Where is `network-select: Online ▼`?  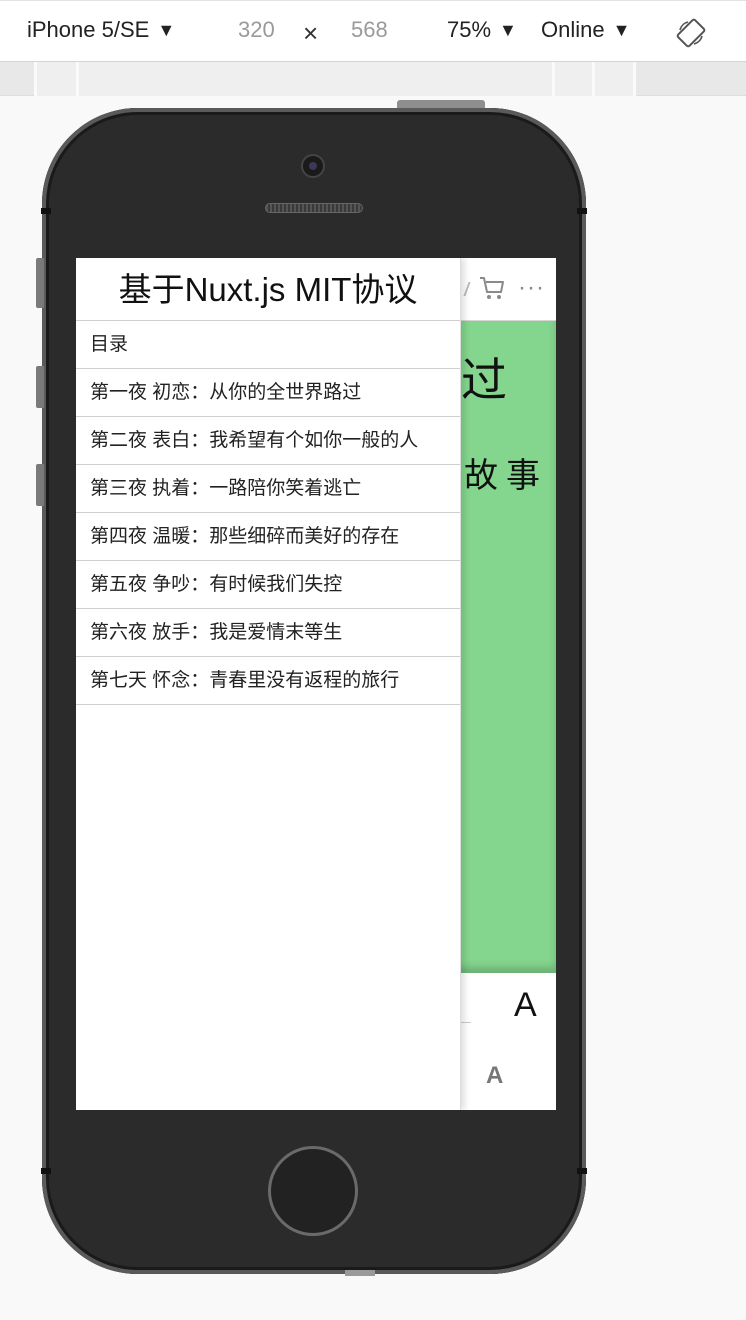 network-select: Online ▼ is located at coordinates (585, 30).